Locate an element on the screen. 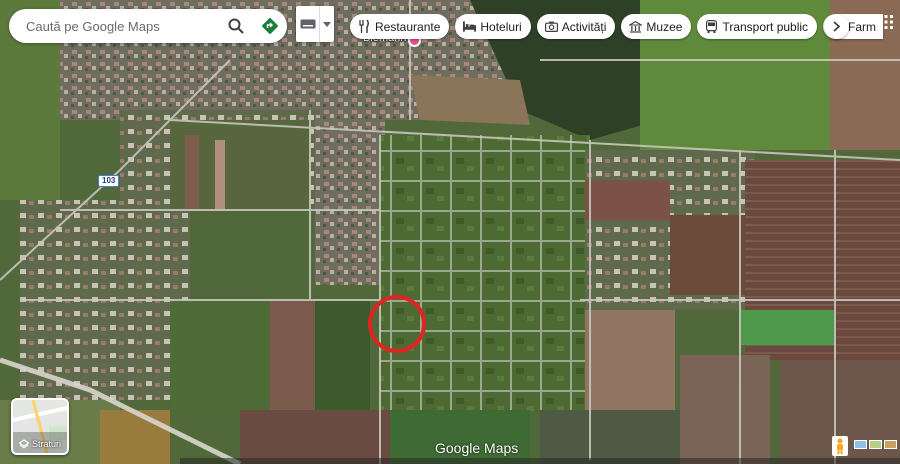 The image size is (900, 464). thumbnail-water is located at coordinates (860, 444).